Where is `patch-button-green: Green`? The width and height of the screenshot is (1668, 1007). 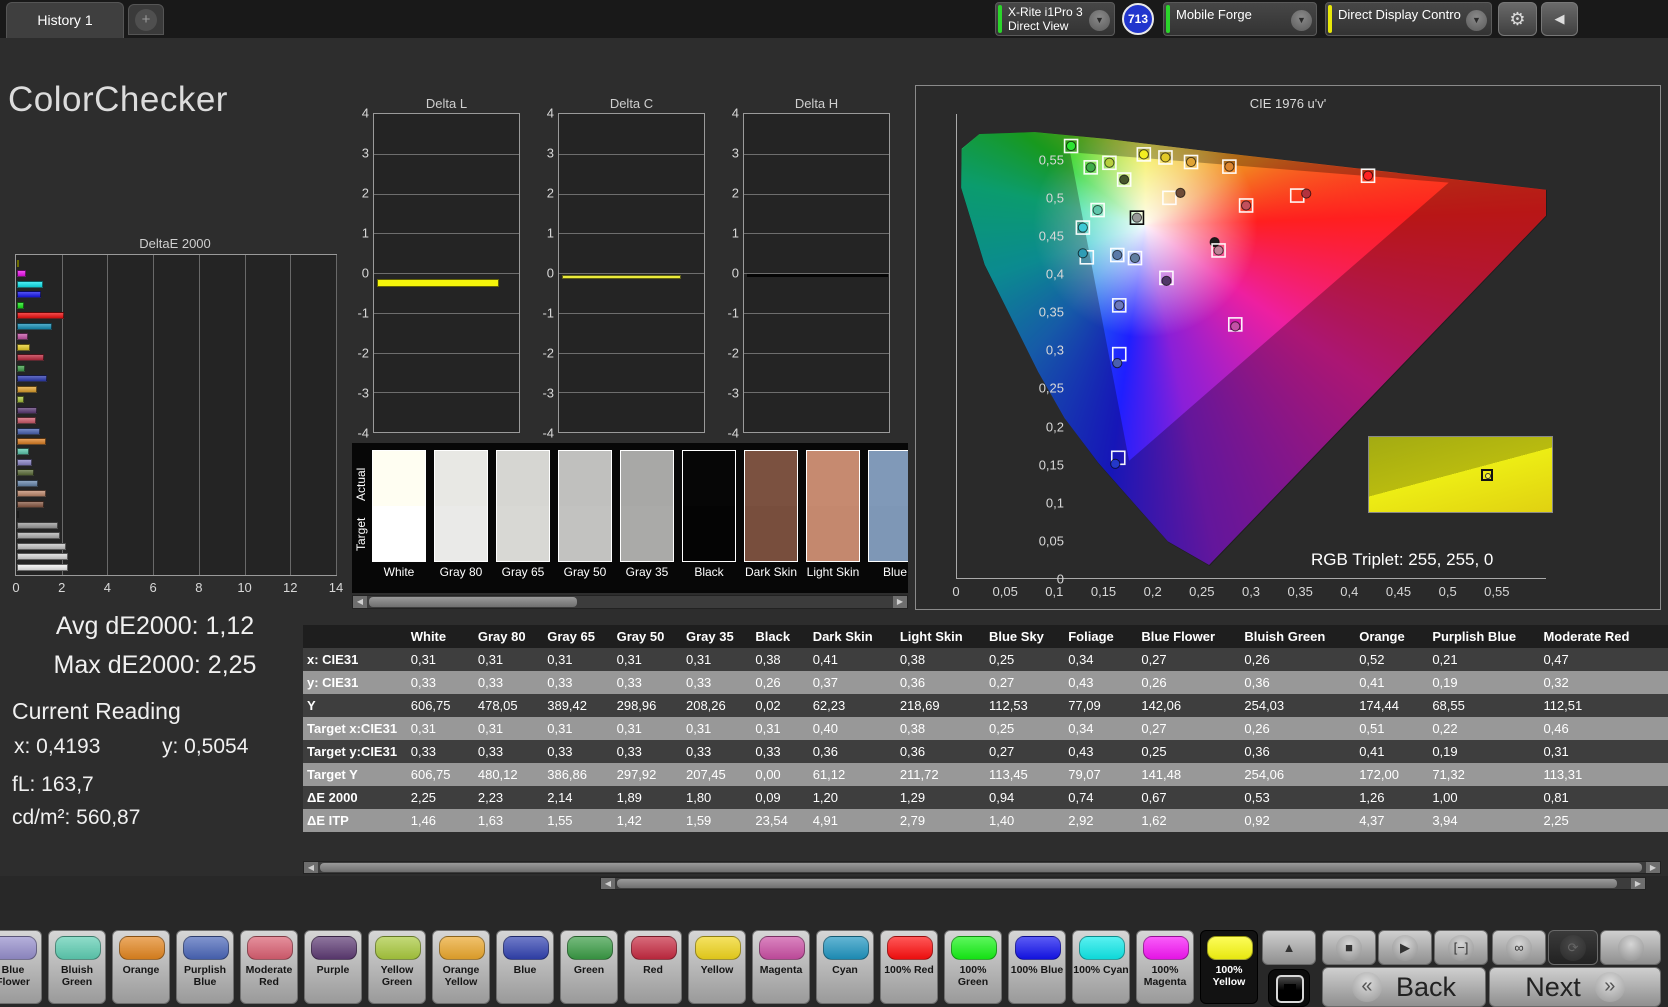 patch-button-green: Green is located at coordinates (589, 967).